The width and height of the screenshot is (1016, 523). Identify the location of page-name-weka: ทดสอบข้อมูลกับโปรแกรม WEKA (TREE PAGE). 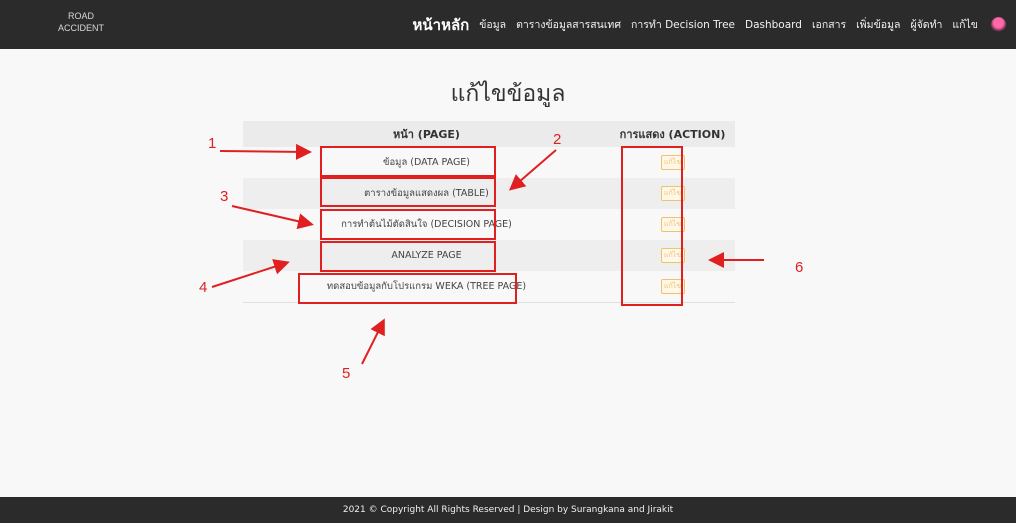
(426, 287).